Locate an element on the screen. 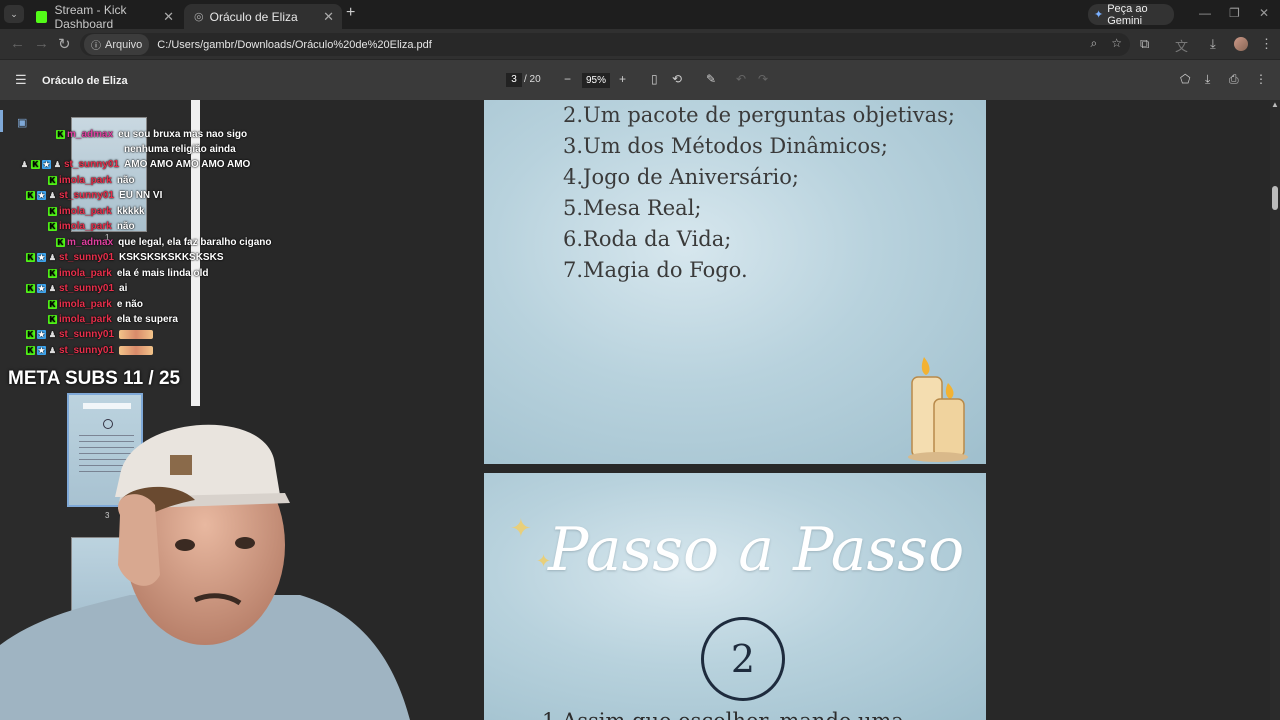  chat-message: ♟ K ★ ♟ st_sunny01 AMO AMO AMO AMO AMO is located at coordinates (135, 164).